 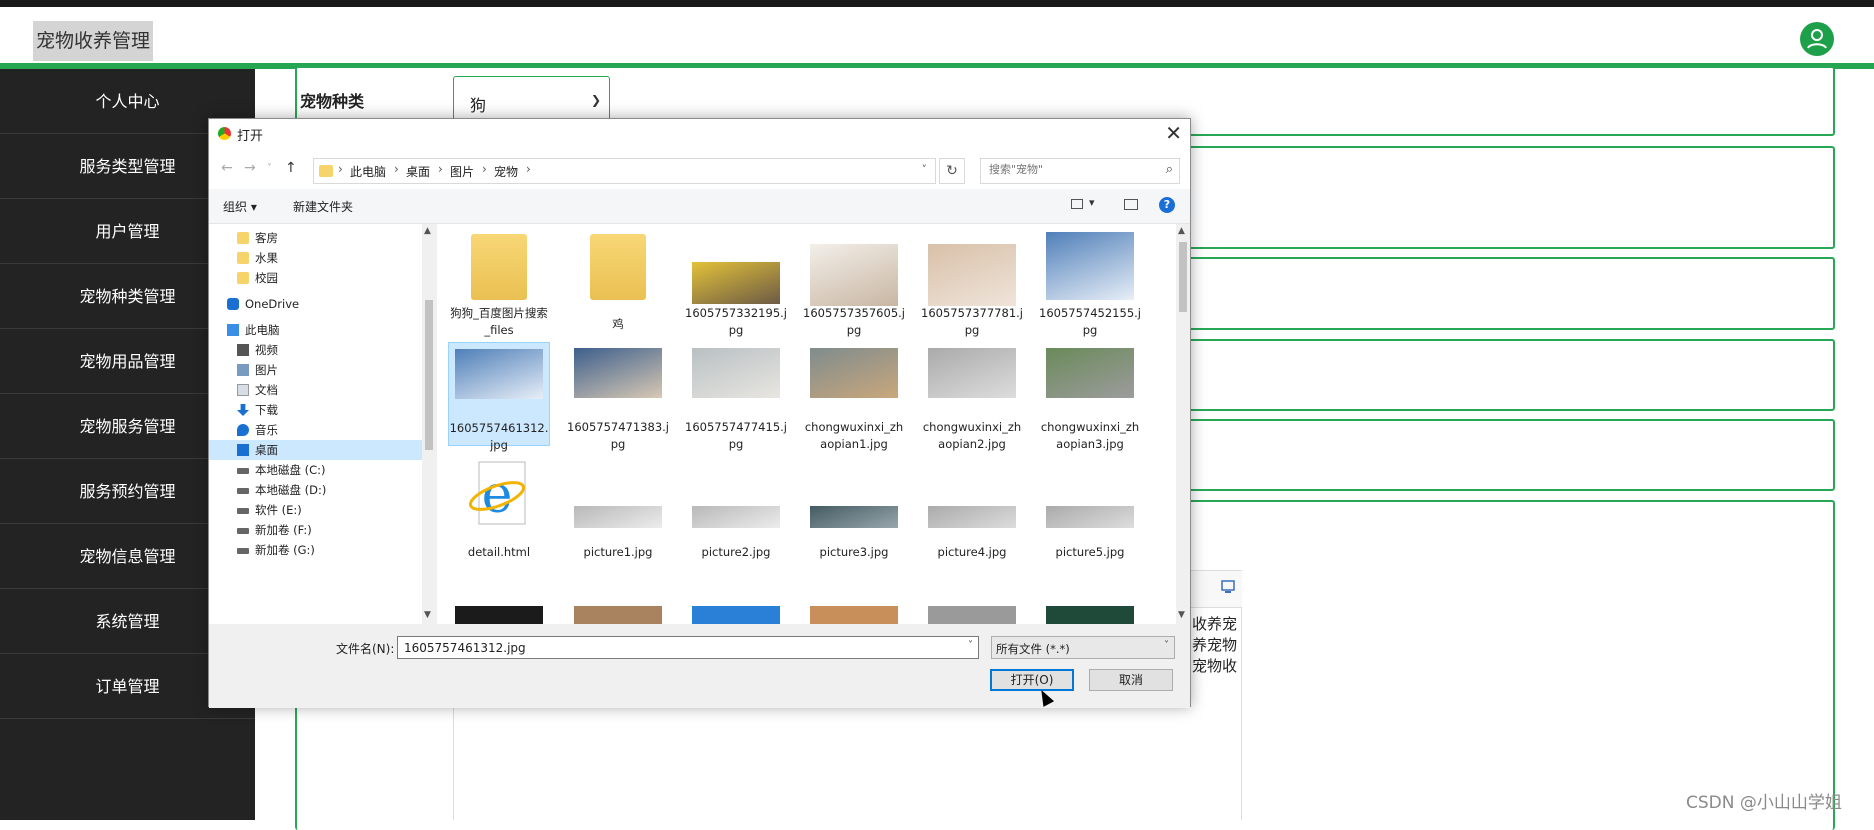 What do you see at coordinates (240, 206) in the screenshot?
I see `organize-menu: 组织 ▾` at bounding box center [240, 206].